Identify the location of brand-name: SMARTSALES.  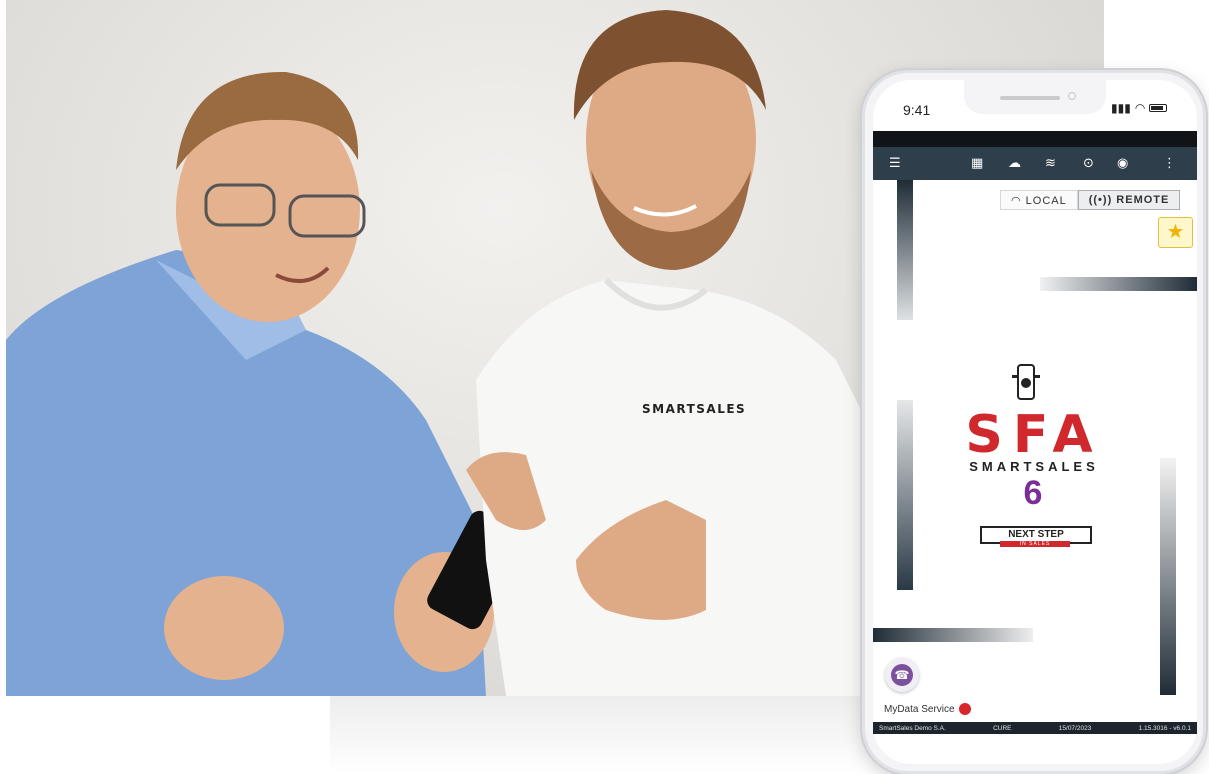
(1034, 466).